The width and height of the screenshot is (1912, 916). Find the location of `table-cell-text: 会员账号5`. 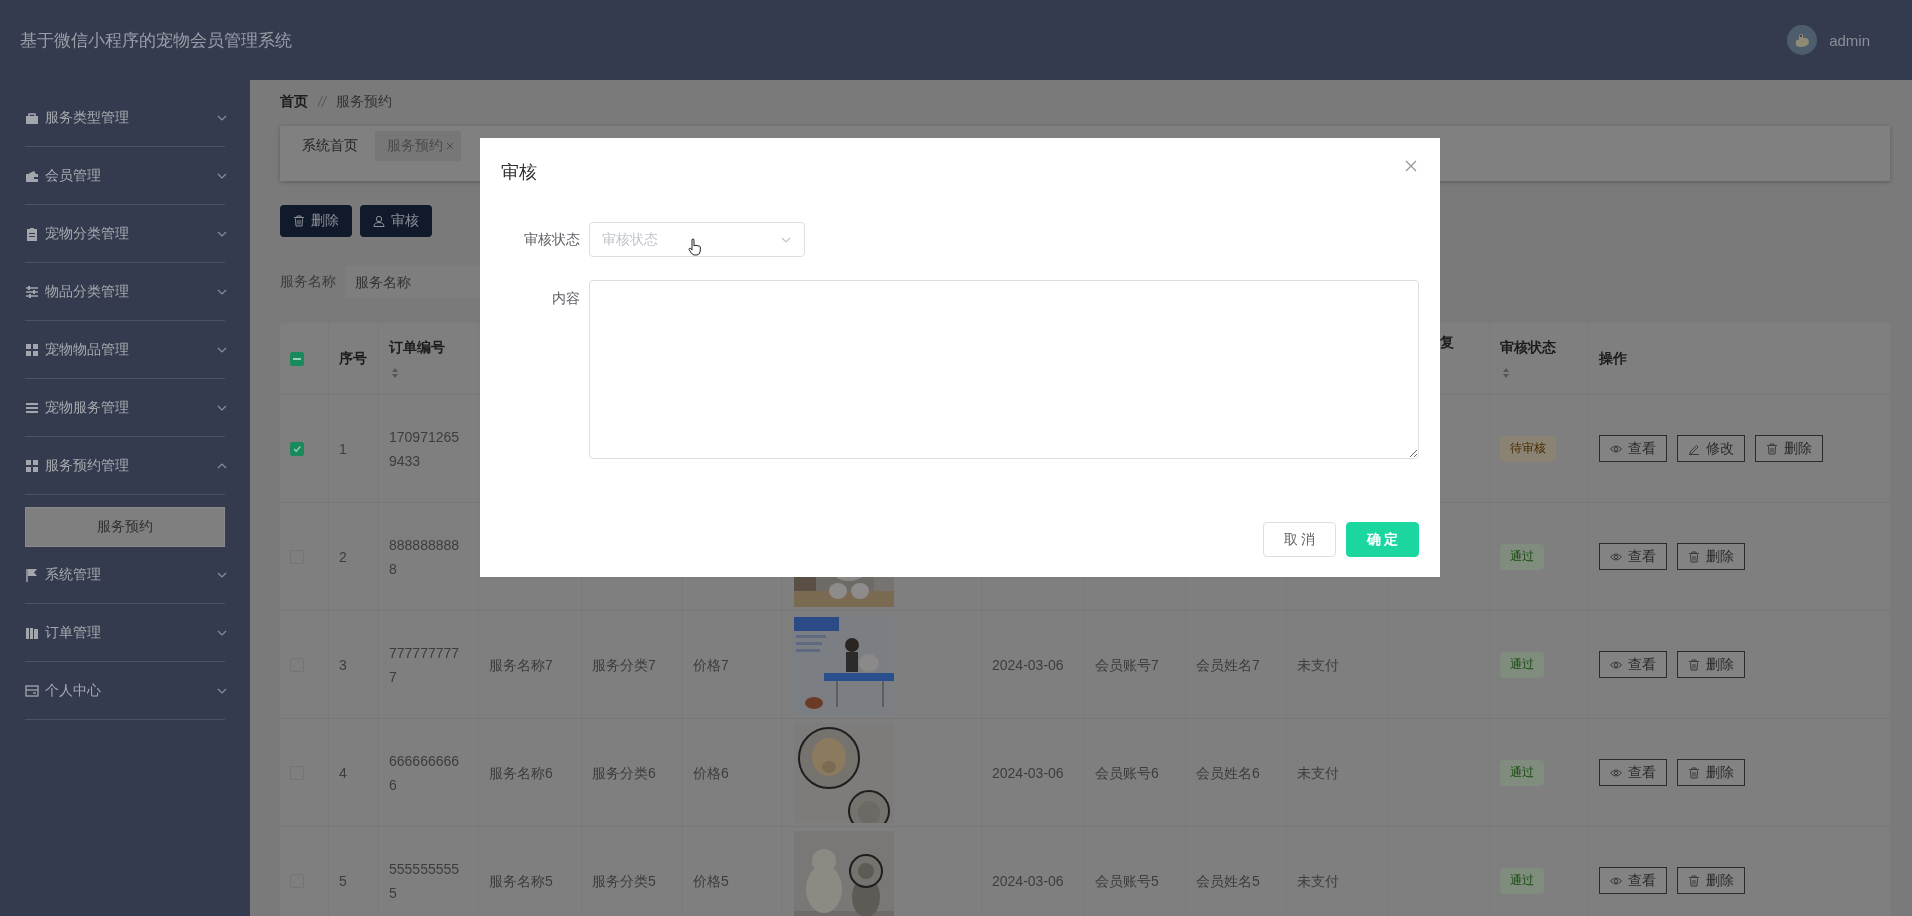

table-cell-text: 会员账号5 is located at coordinates (1127, 881).